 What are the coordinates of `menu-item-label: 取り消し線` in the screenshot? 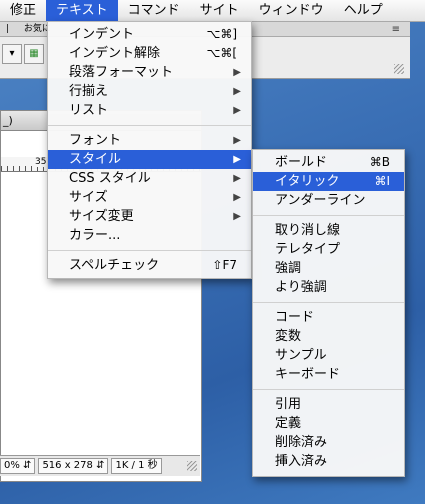 It's located at (308, 230).